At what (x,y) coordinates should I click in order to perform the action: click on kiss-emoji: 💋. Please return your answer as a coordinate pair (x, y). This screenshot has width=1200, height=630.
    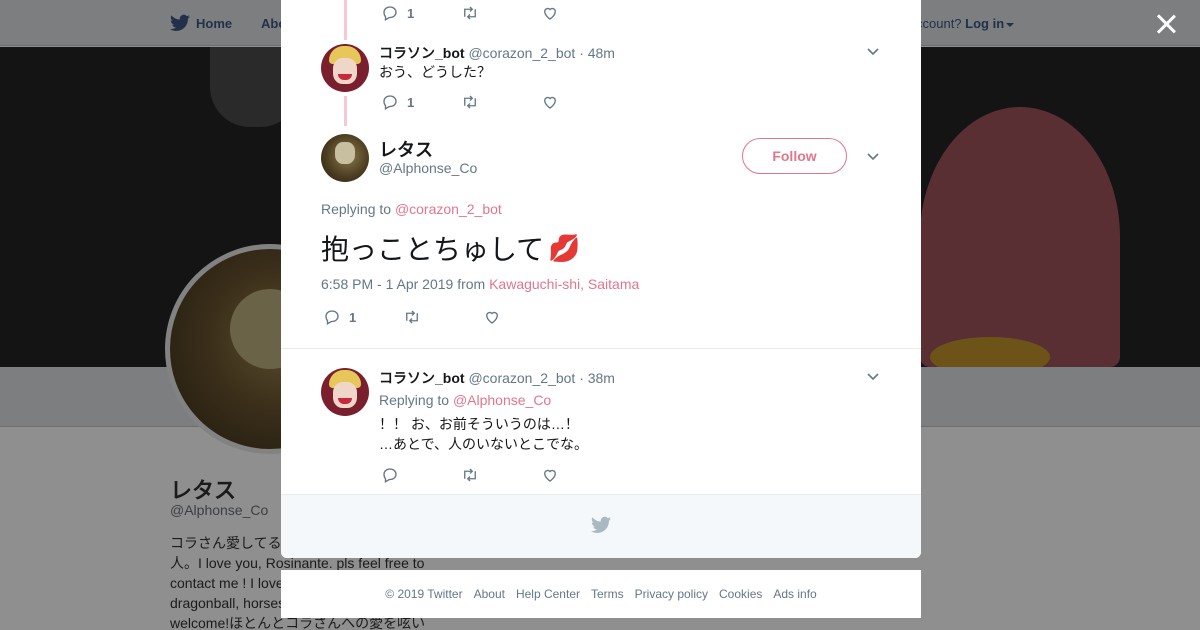
    Looking at the image, I should click on (564, 247).